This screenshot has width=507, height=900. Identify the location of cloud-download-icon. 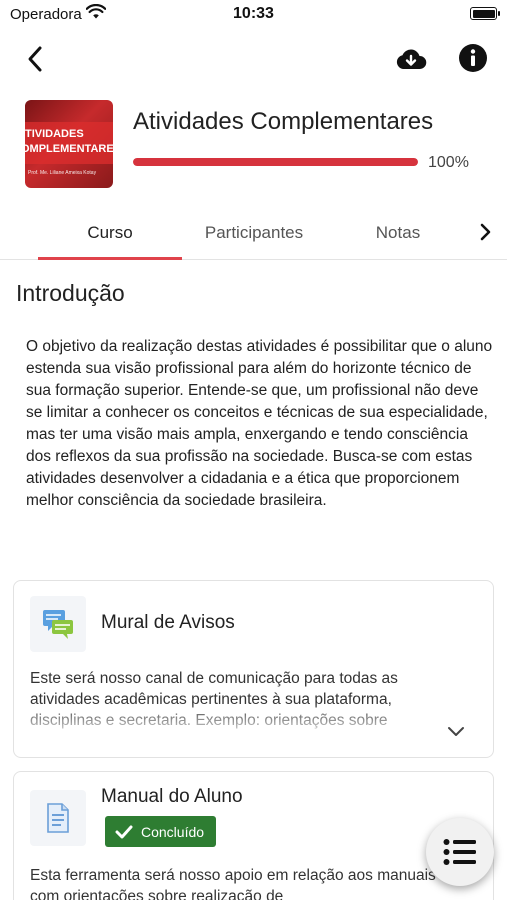
(411, 59).